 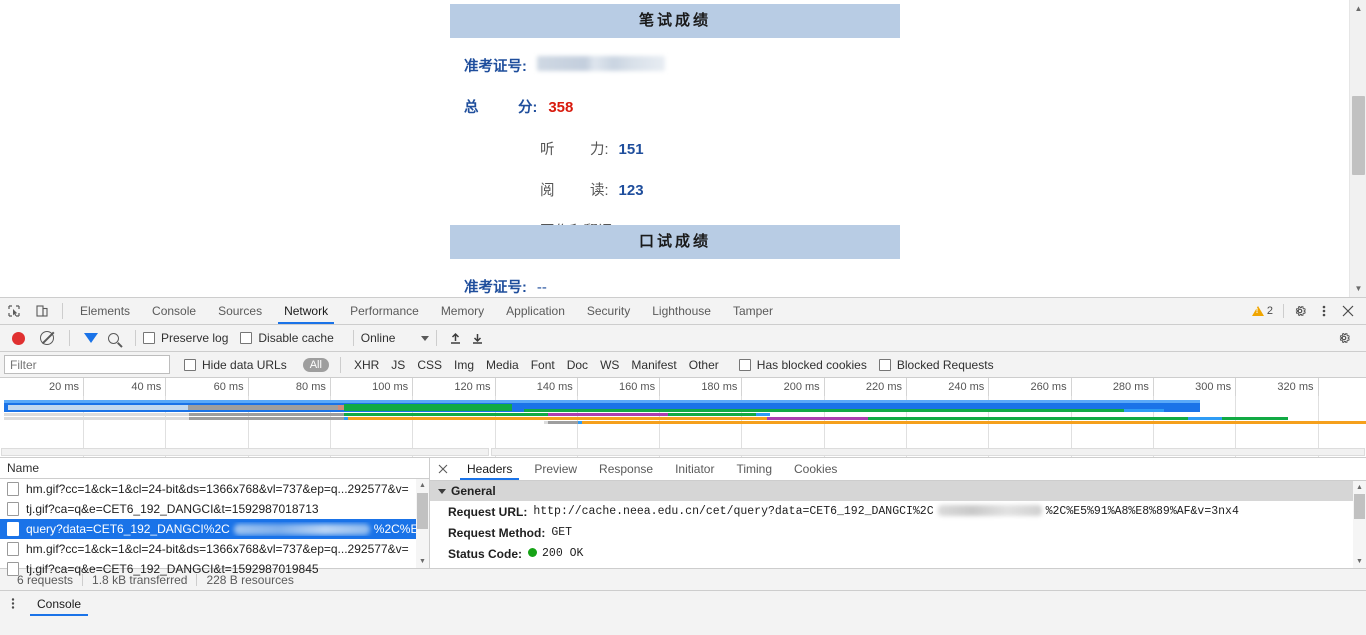 What do you see at coordinates (1300, 311) in the screenshot?
I see `settings-gear-icon` at bounding box center [1300, 311].